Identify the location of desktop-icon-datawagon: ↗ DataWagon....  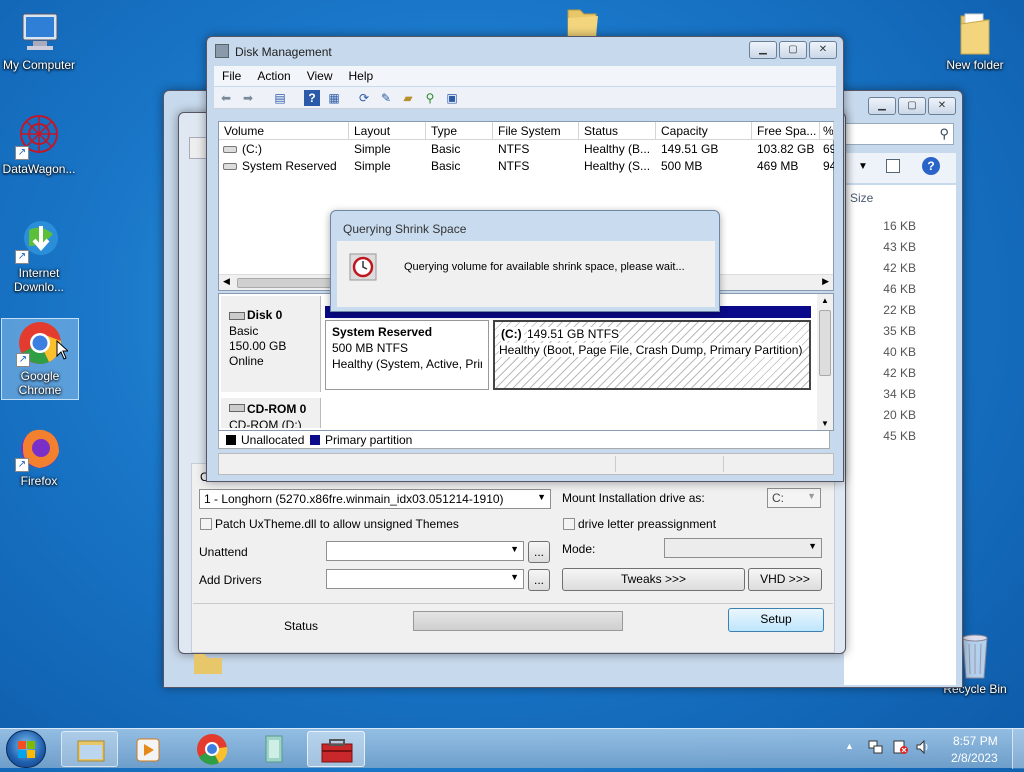
(39, 144).